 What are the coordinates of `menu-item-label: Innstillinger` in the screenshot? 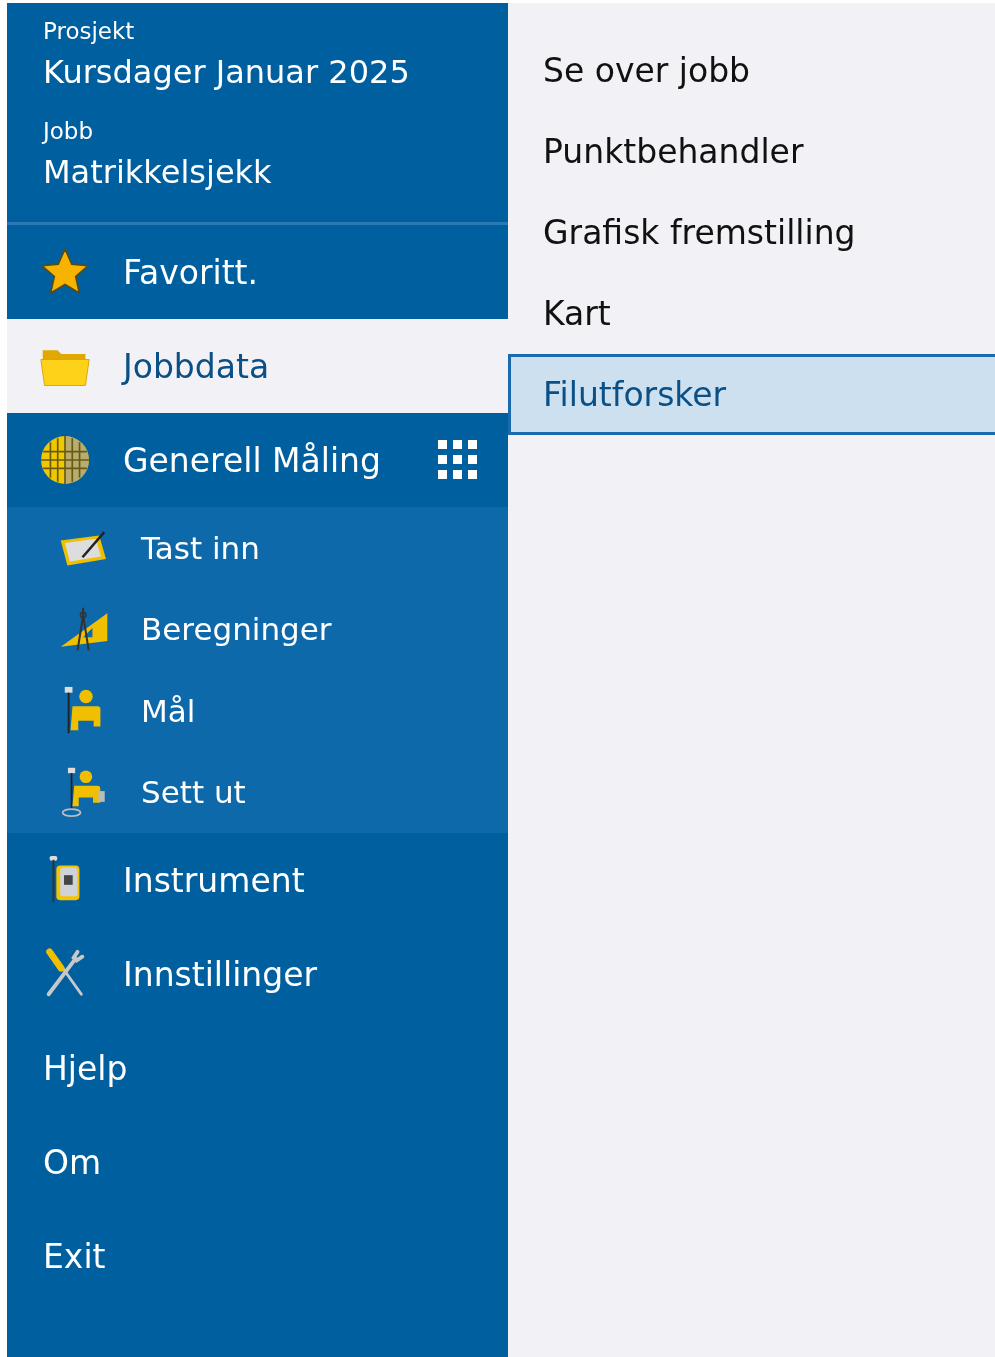 It's located at (220, 974).